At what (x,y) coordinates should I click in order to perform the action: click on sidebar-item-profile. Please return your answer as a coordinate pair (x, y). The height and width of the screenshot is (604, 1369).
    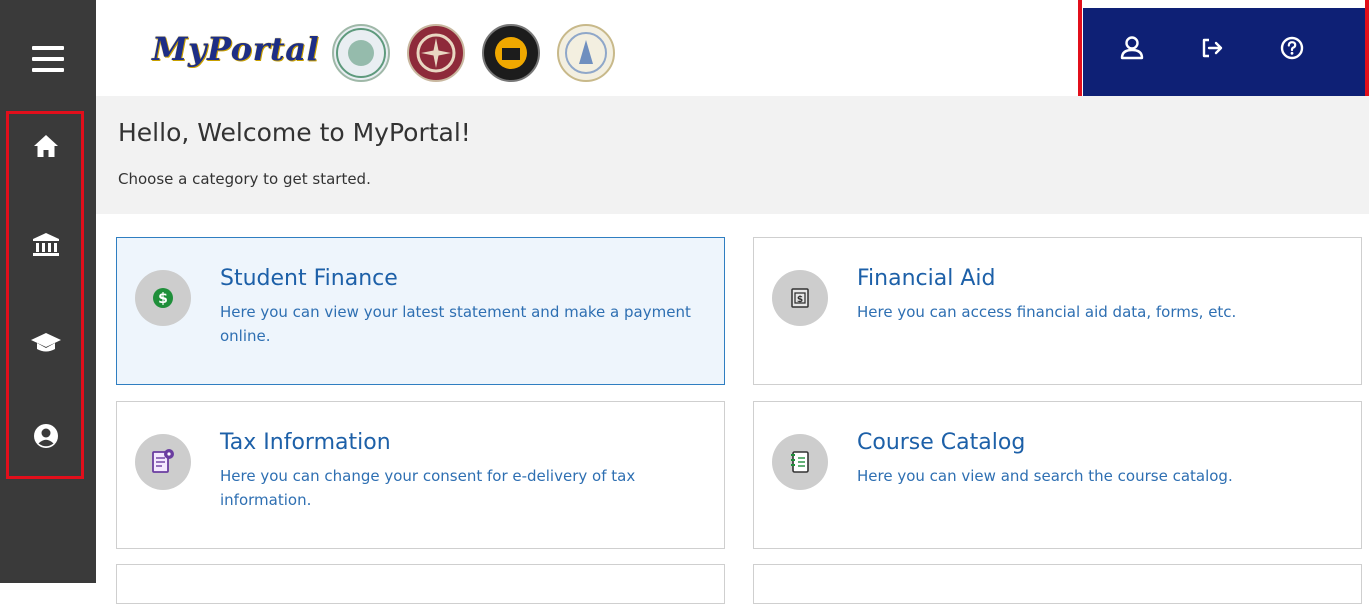
    Looking at the image, I should click on (46, 436).